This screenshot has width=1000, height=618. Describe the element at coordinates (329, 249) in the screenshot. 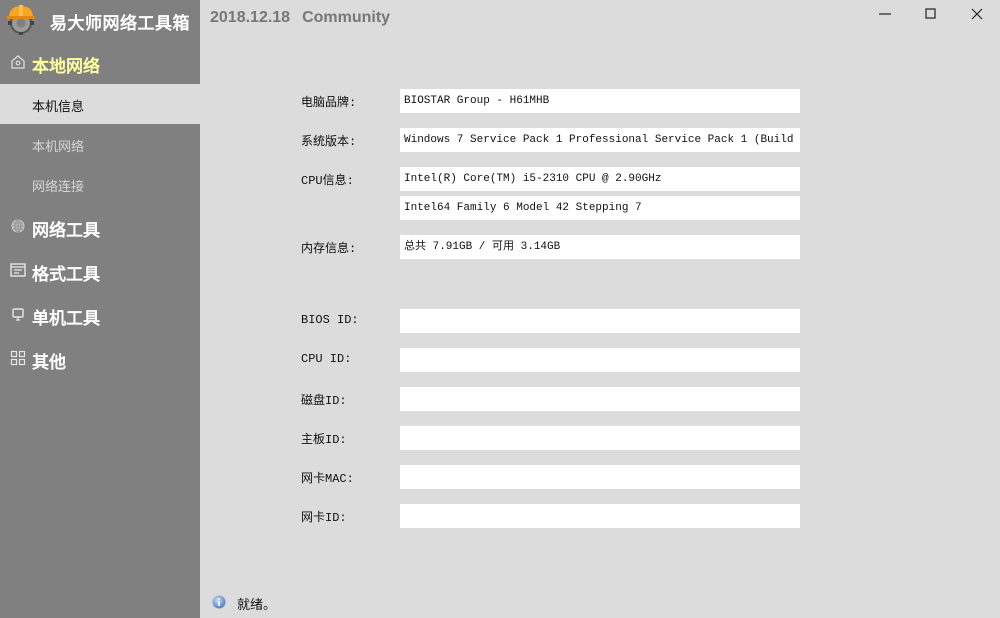

I see `memory-label: 内存信息:` at that location.